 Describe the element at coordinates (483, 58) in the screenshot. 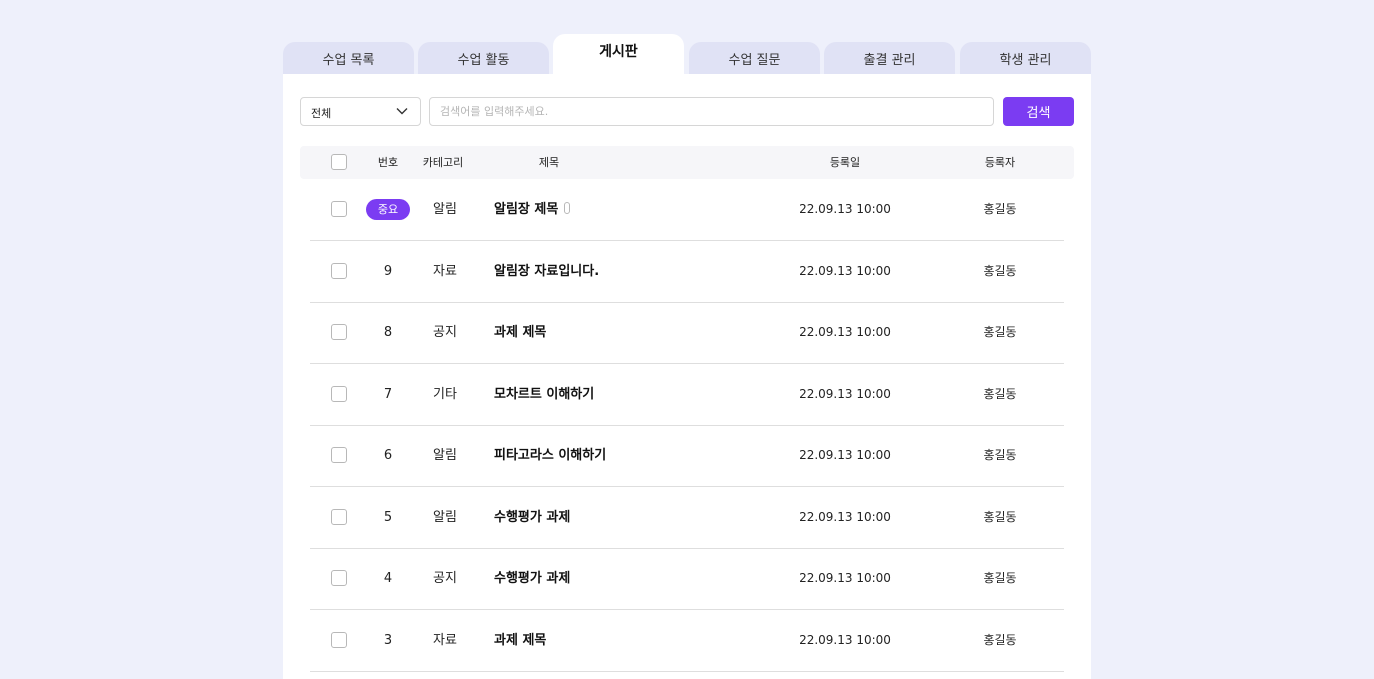

I see `tab-class-activity: 수업 활동` at that location.